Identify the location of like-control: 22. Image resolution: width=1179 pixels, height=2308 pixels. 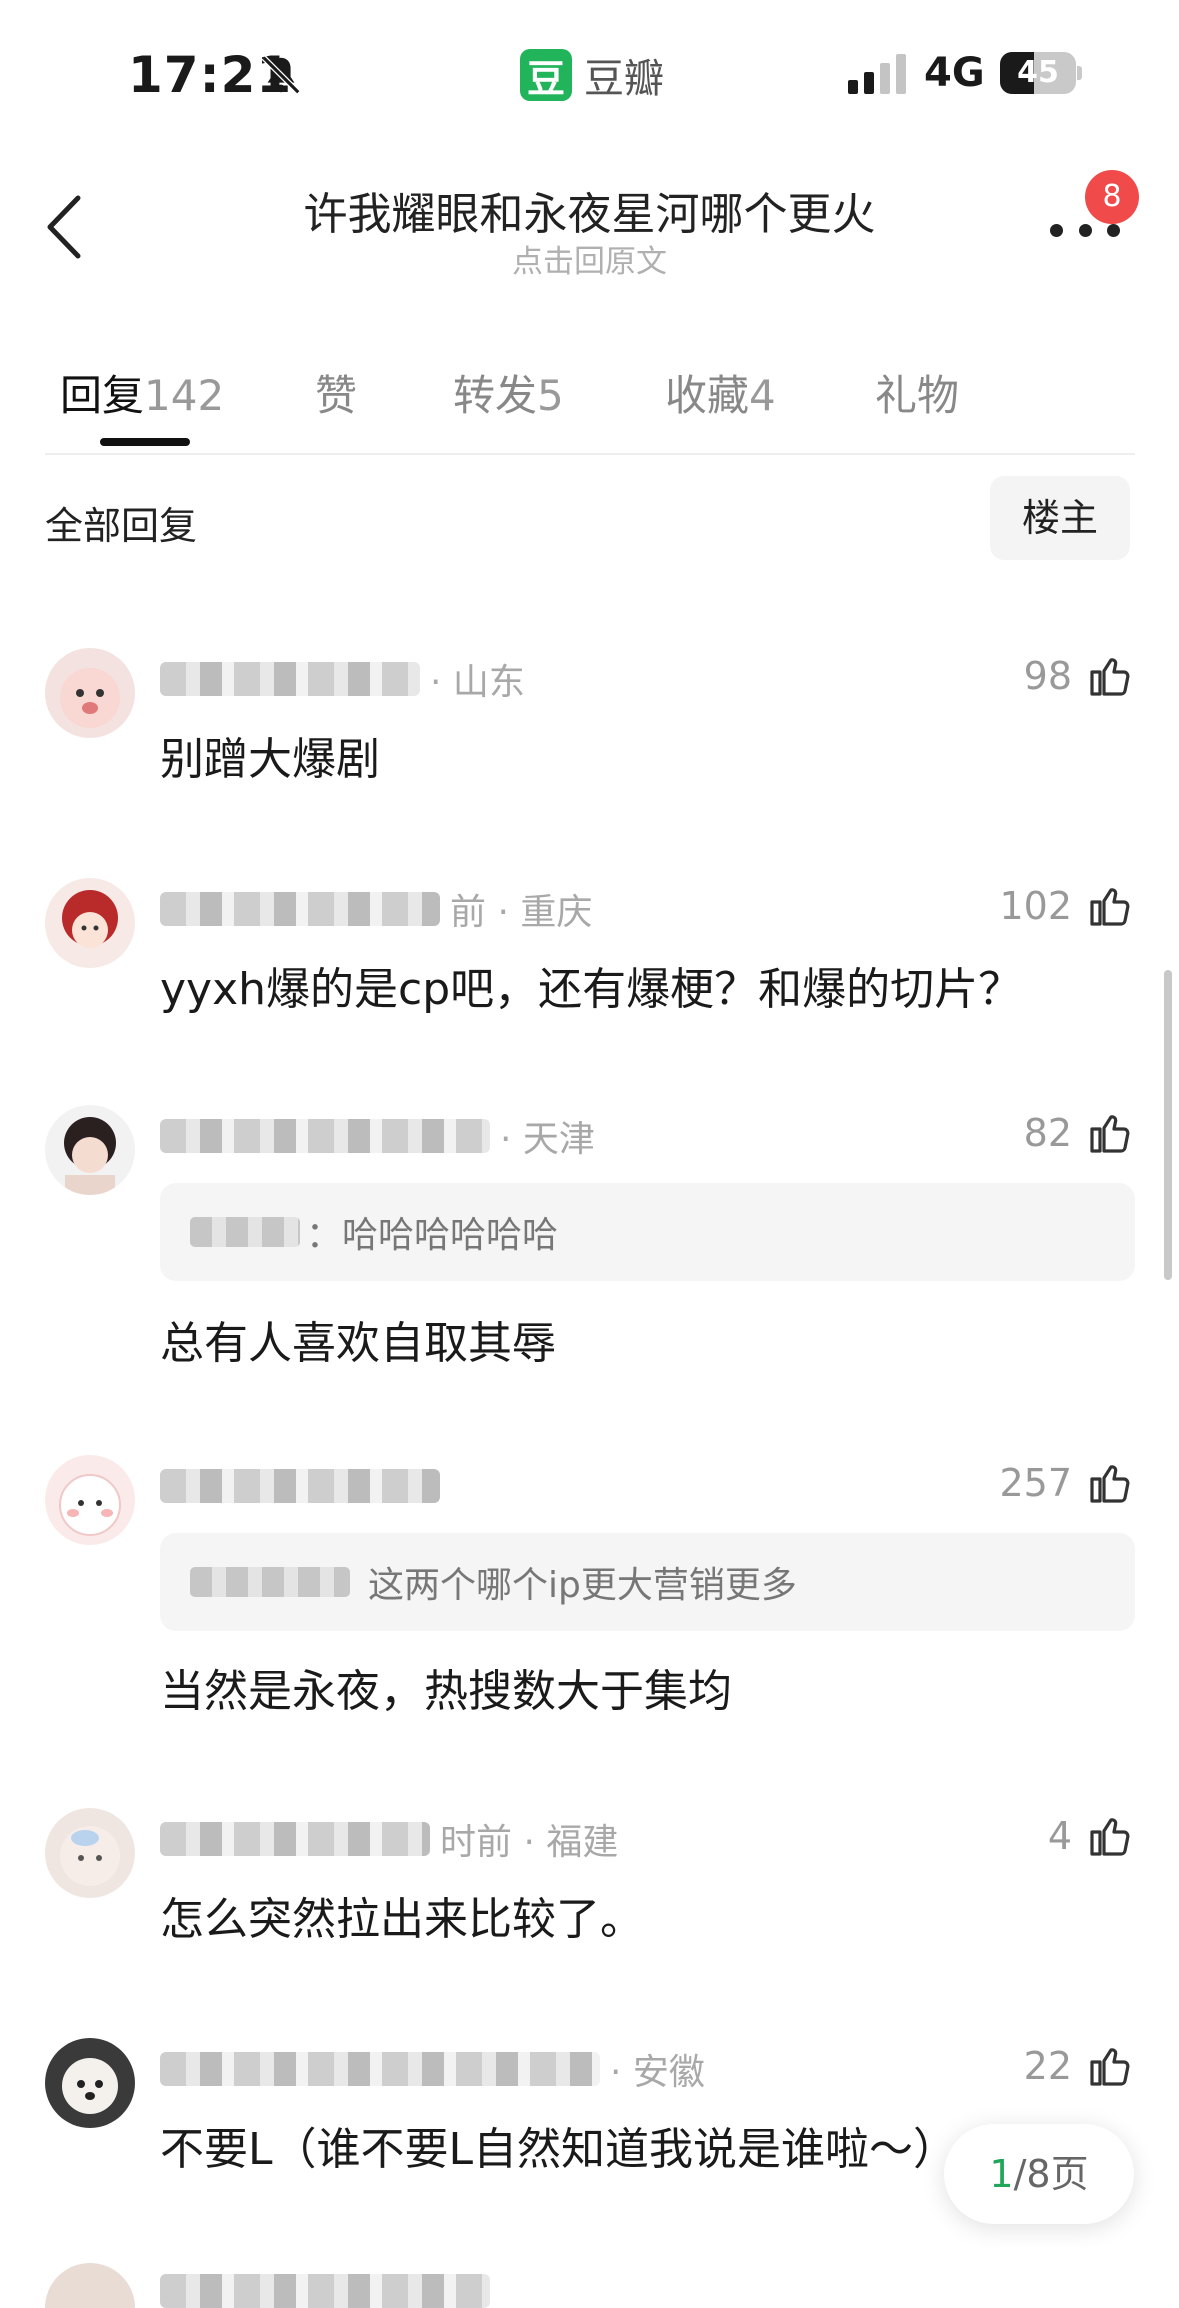
(1079, 2066).